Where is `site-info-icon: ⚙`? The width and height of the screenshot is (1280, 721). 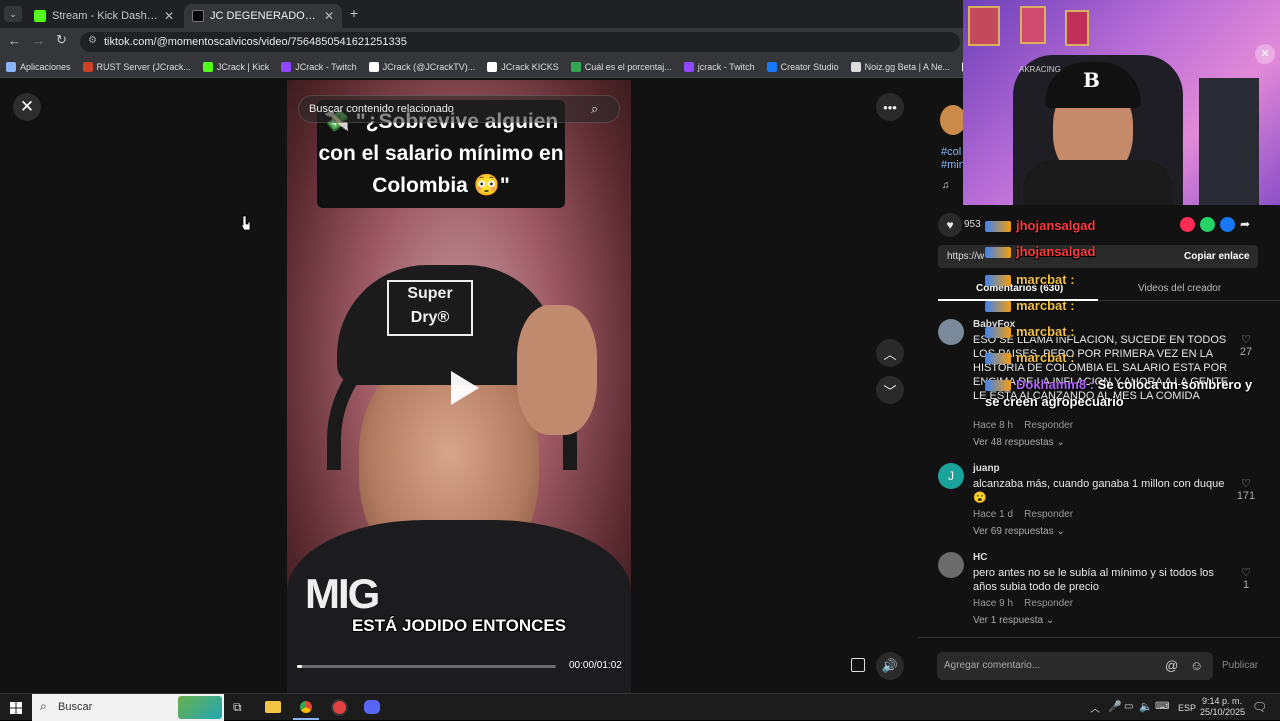 site-info-icon: ⚙ is located at coordinates (92, 40).